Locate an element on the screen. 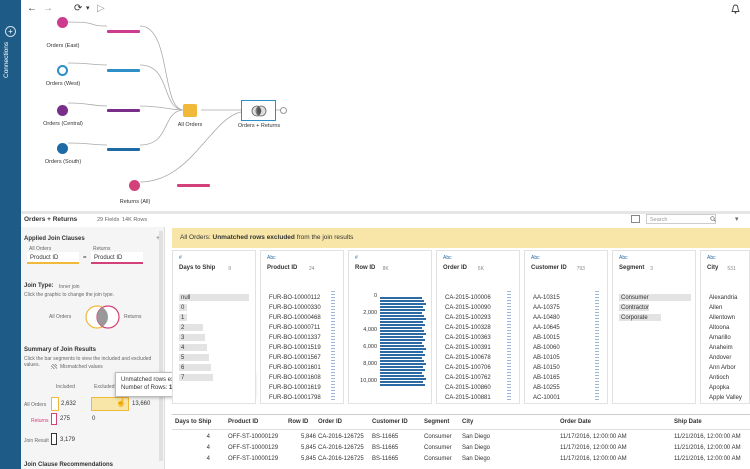 Image resolution: width=750 pixels, height=469 pixels. field-value: AB-10105 is located at coordinates (546, 358).